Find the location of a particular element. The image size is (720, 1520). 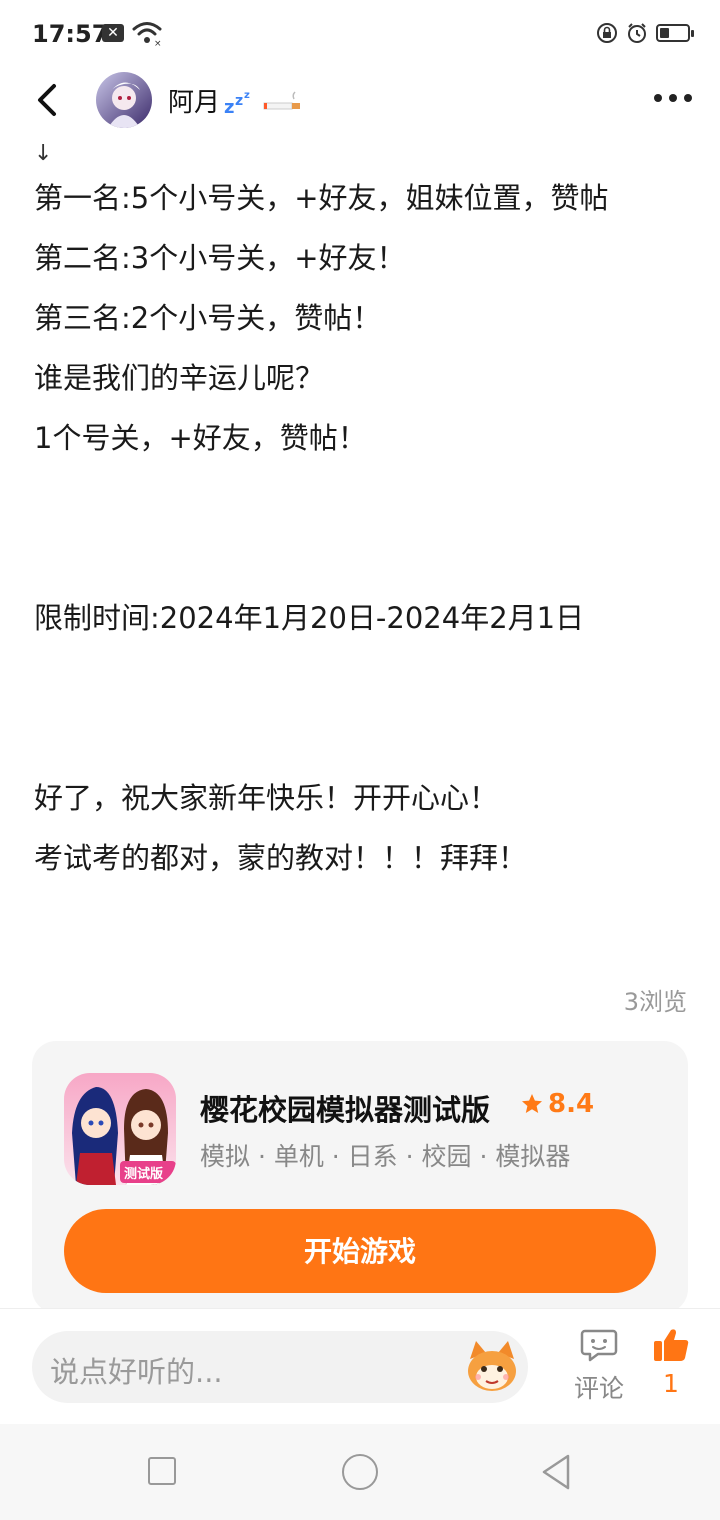

star-icon is located at coordinates (532, 1103).